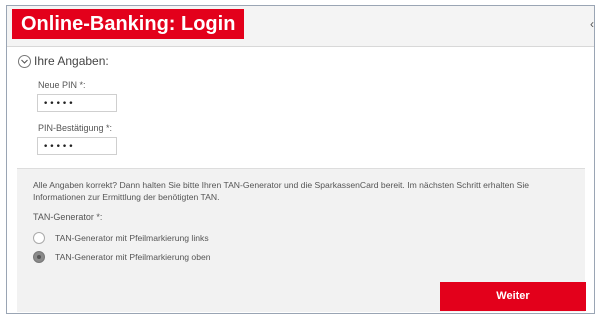 Image resolution: width=600 pixels, height=318 pixels. What do you see at coordinates (128, 24) in the screenshot?
I see `page-title: Online-Banking: Login` at bounding box center [128, 24].